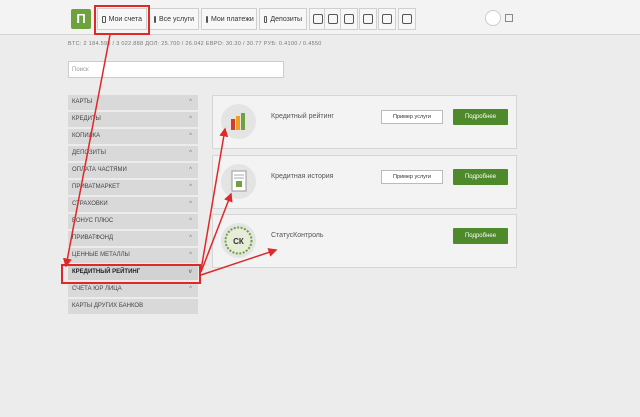 This screenshot has height=417, width=640. Describe the element at coordinates (86, 151) in the screenshot. I see `arrow-to-sidebar` at that location.